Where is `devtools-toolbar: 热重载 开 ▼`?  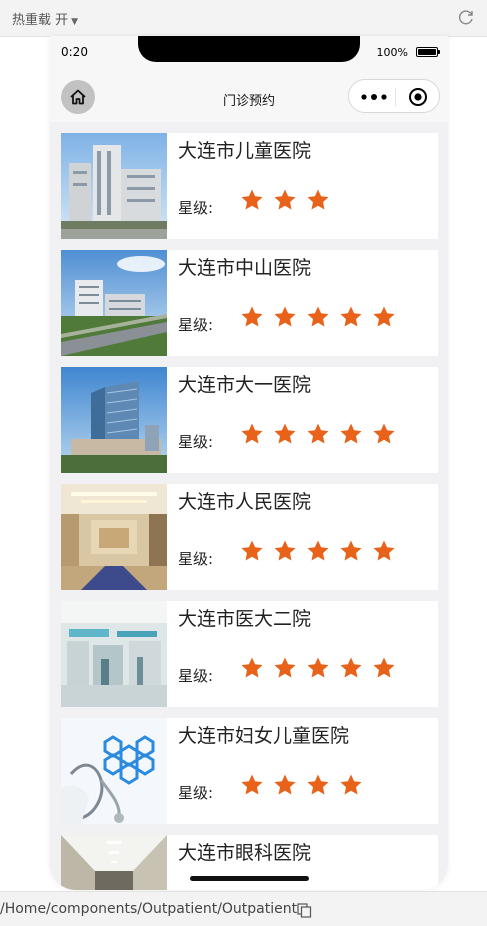 devtools-toolbar: 热重载 开 ▼ is located at coordinates (243, 18).